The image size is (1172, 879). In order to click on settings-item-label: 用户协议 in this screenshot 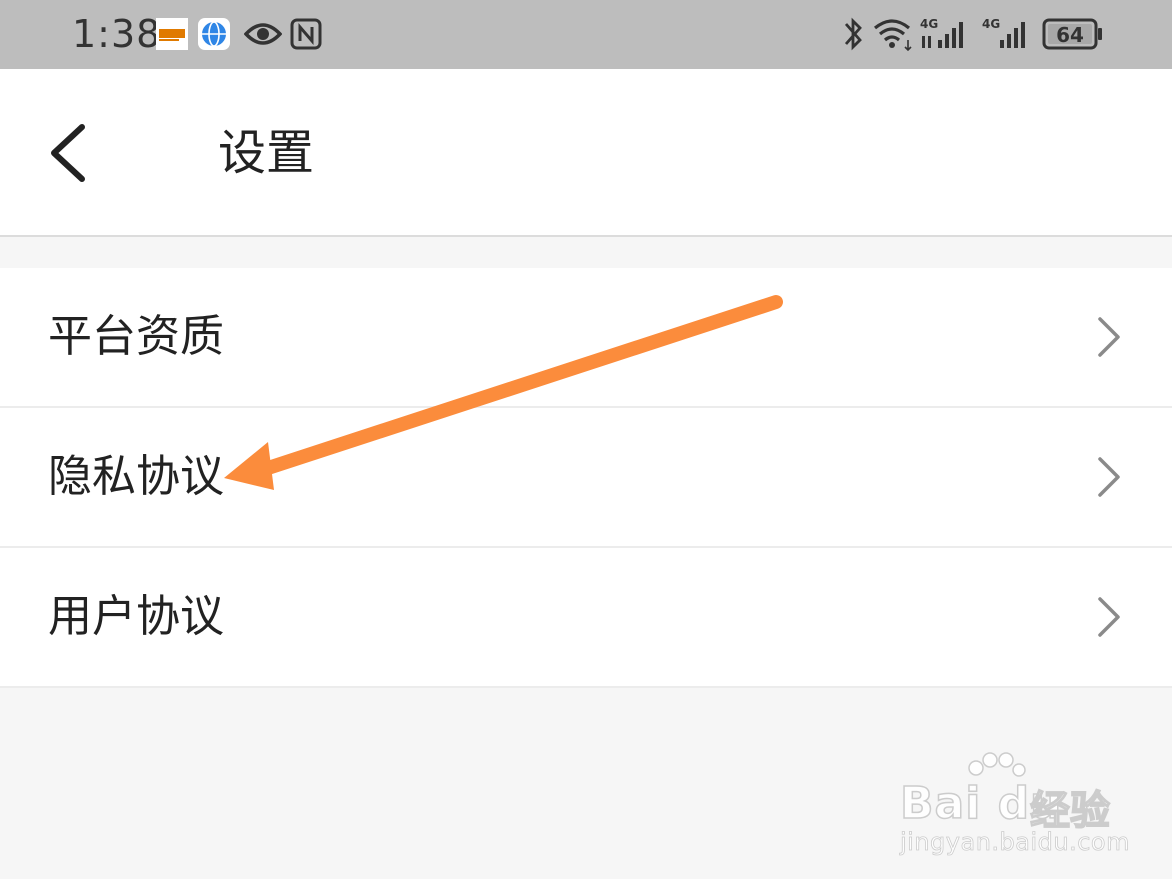, I will do `click(136, 616)`.